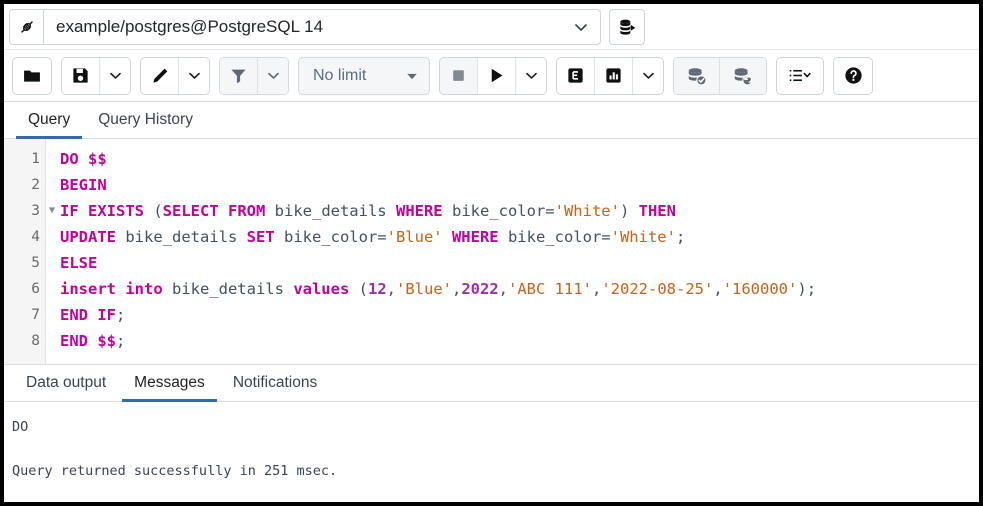  I want to click on filter-button, so click(239, 75).